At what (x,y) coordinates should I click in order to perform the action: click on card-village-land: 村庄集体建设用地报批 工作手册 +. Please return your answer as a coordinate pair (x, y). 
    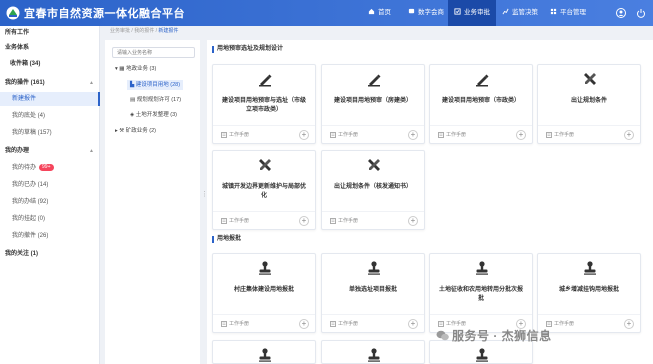
    Looking at the image, I should click on (264, 293).